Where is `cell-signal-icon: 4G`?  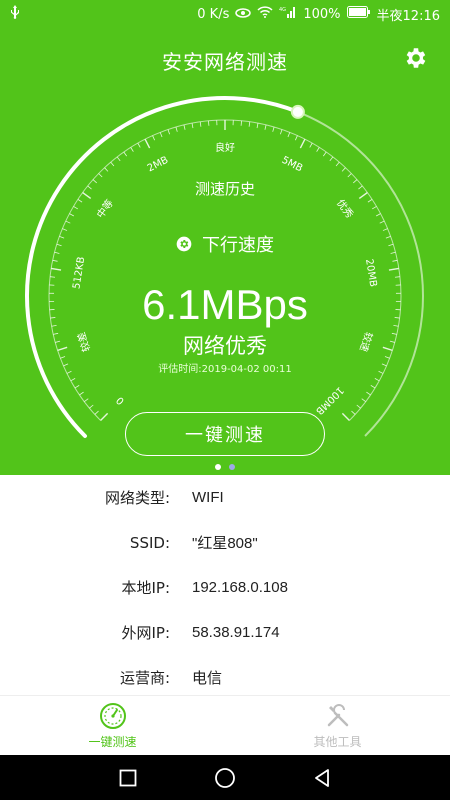
cell-signal-icon: 4G is located at coordinates (288, 14).